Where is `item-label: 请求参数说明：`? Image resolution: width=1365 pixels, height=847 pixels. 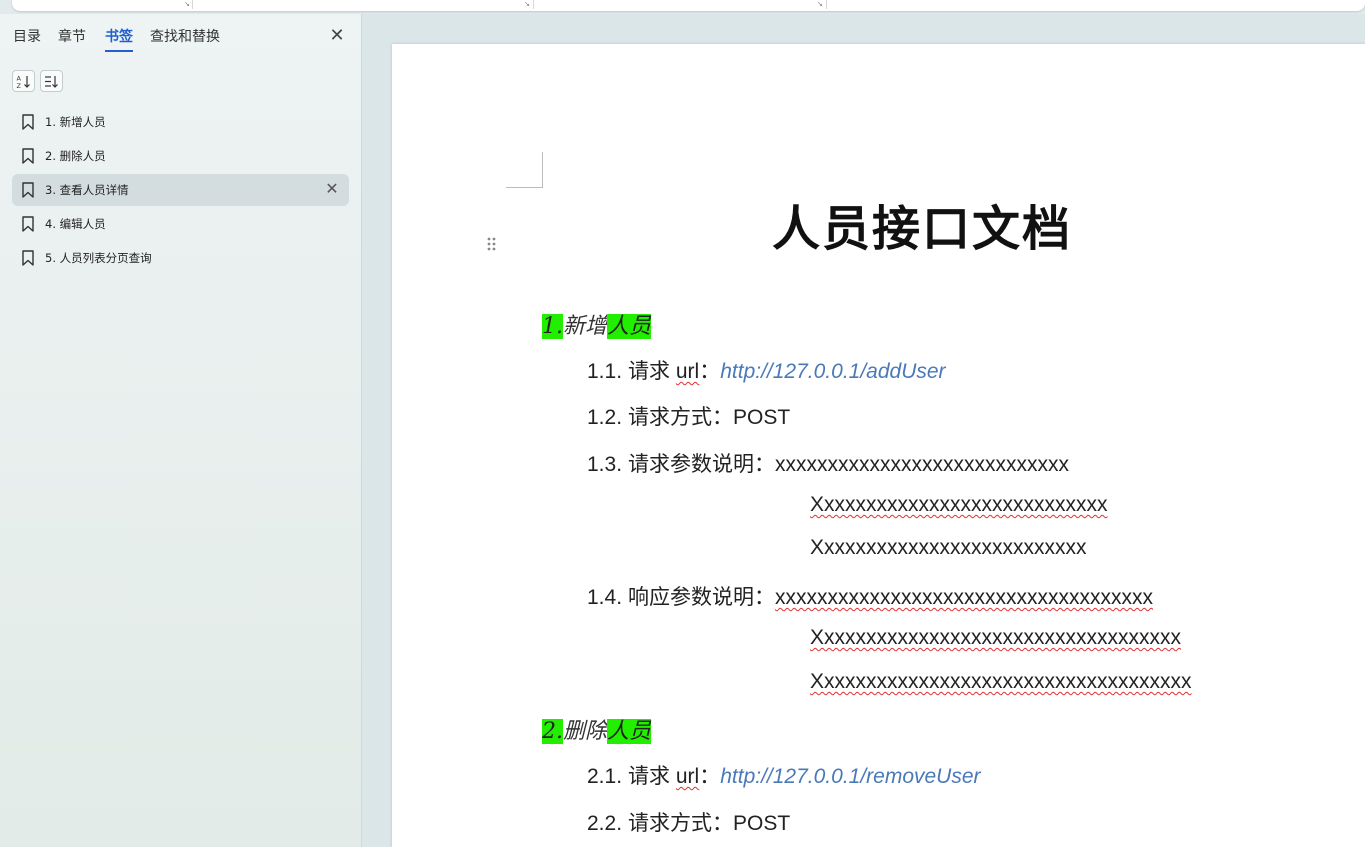 item-label: 请求参数说明： is located at coordinates (702, 464).